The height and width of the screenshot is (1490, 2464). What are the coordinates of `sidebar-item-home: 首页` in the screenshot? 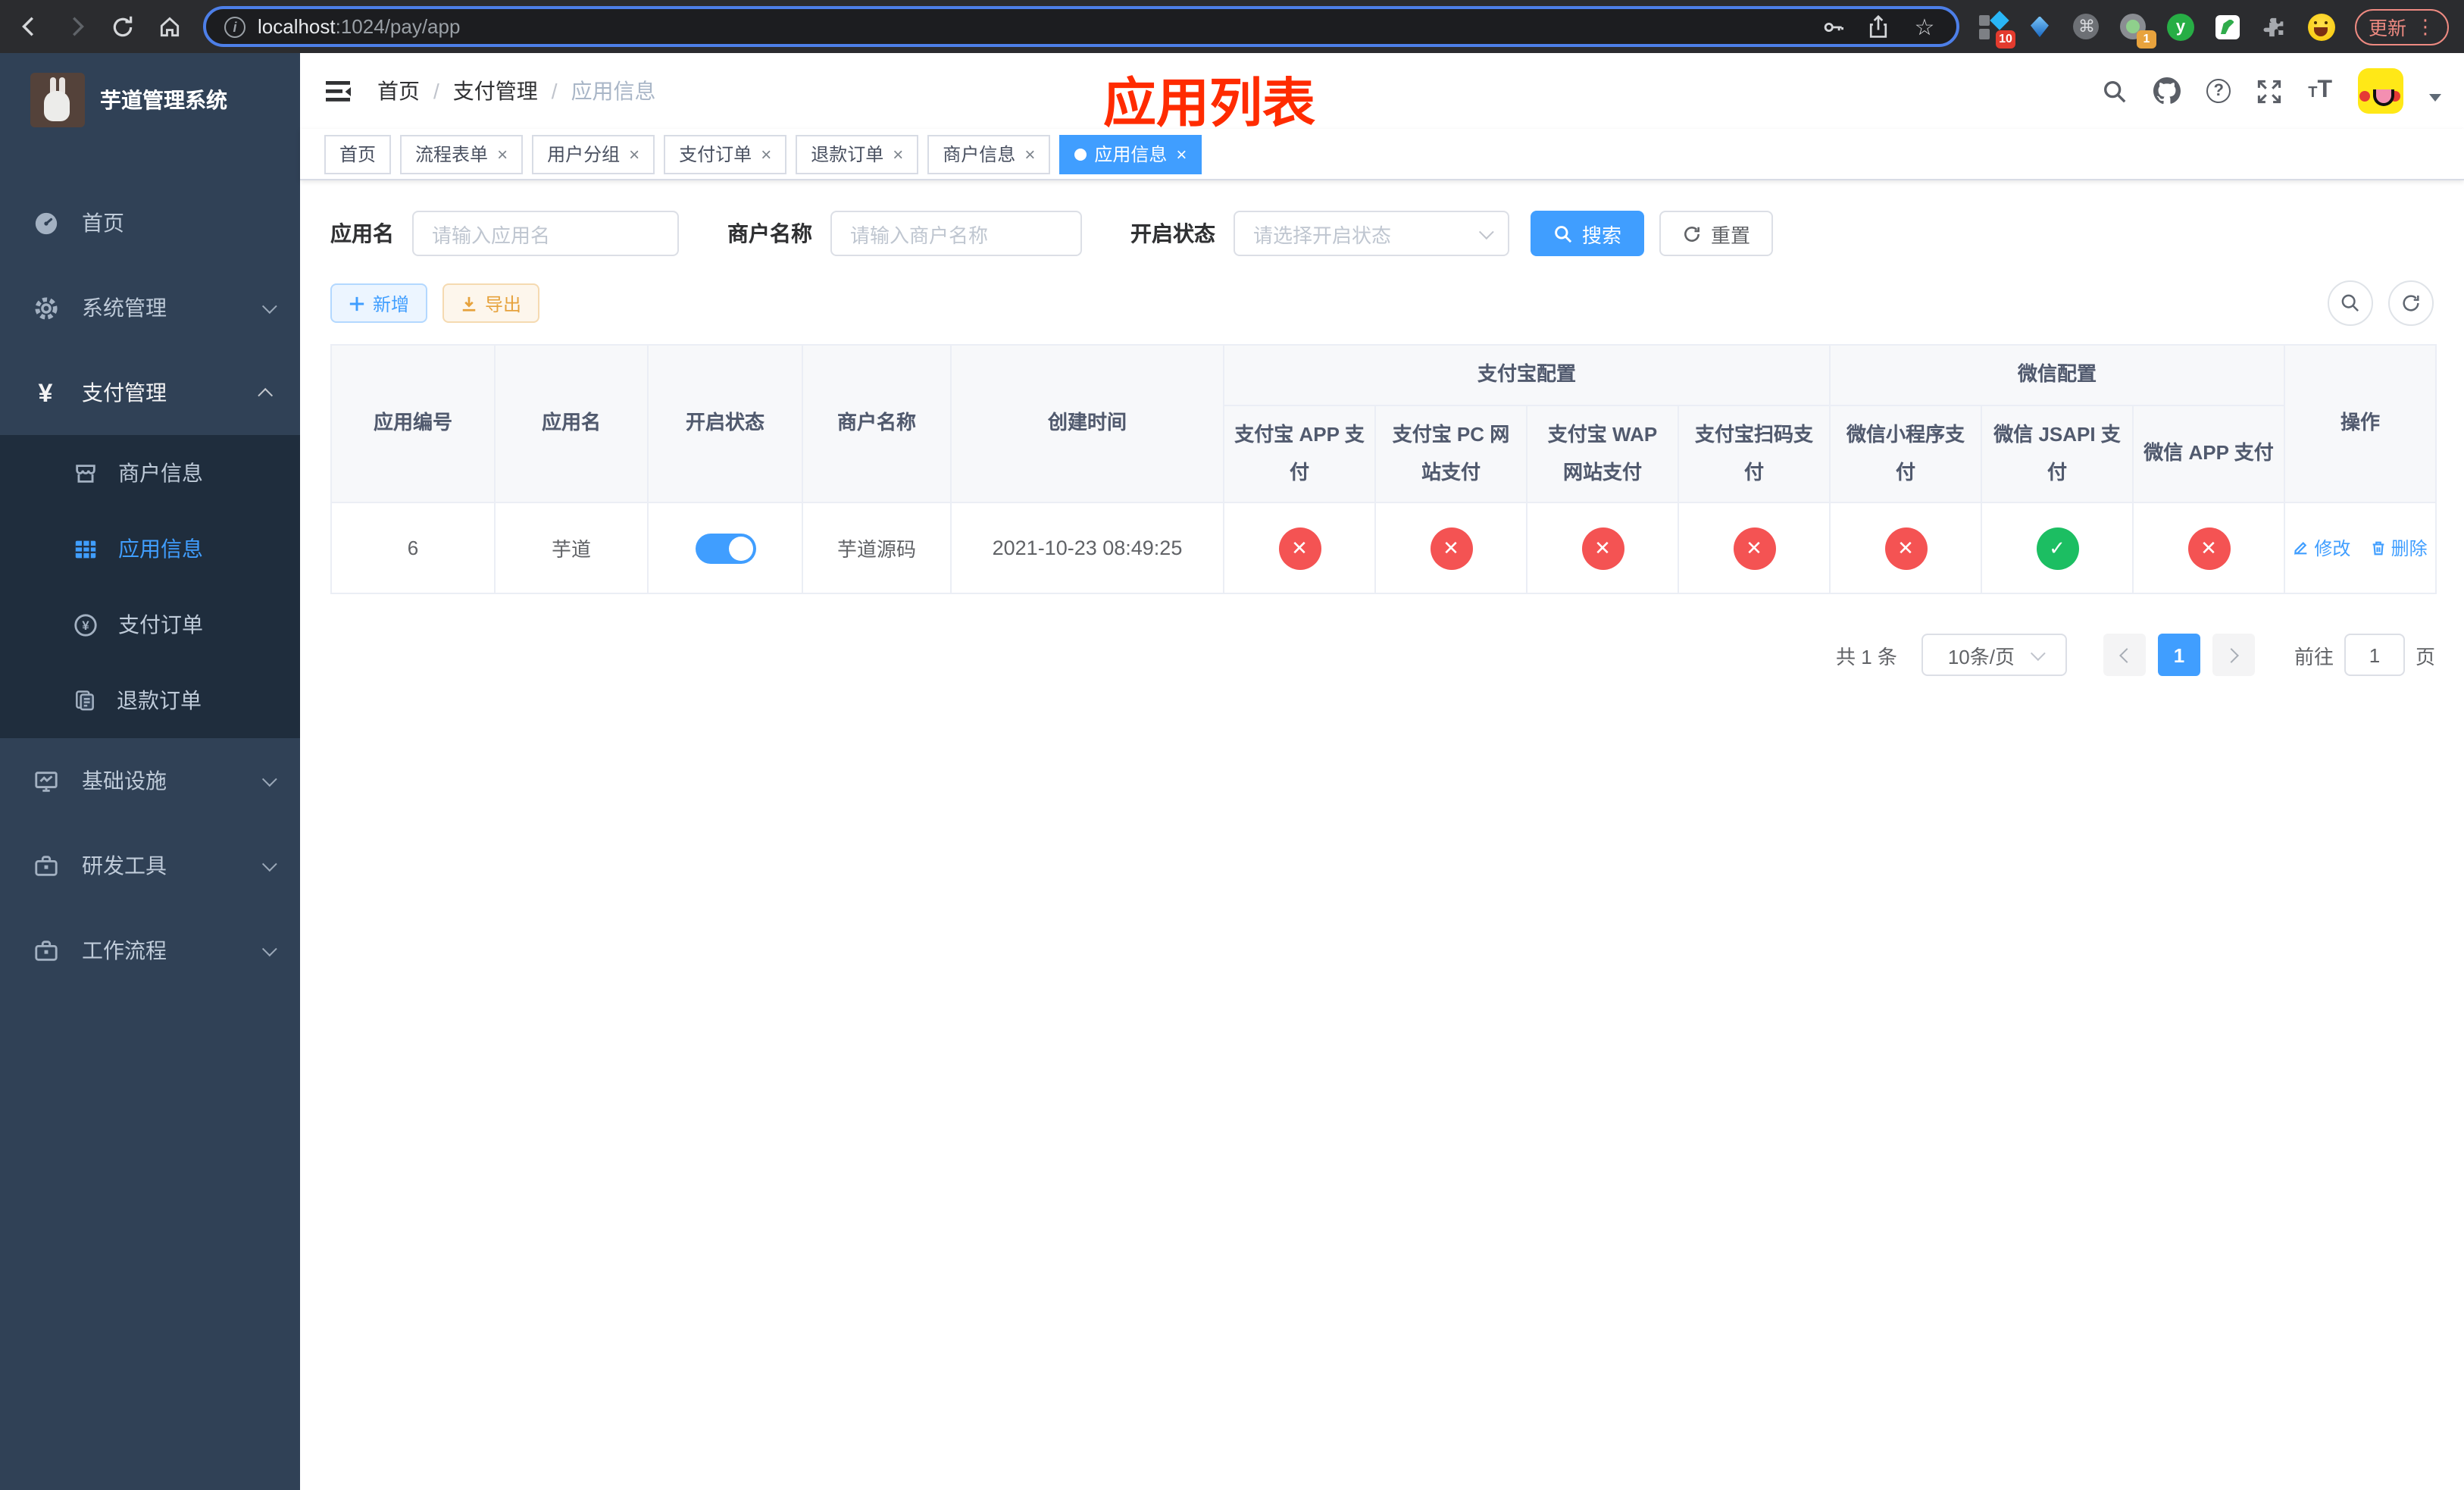 It's located at (150, 223).